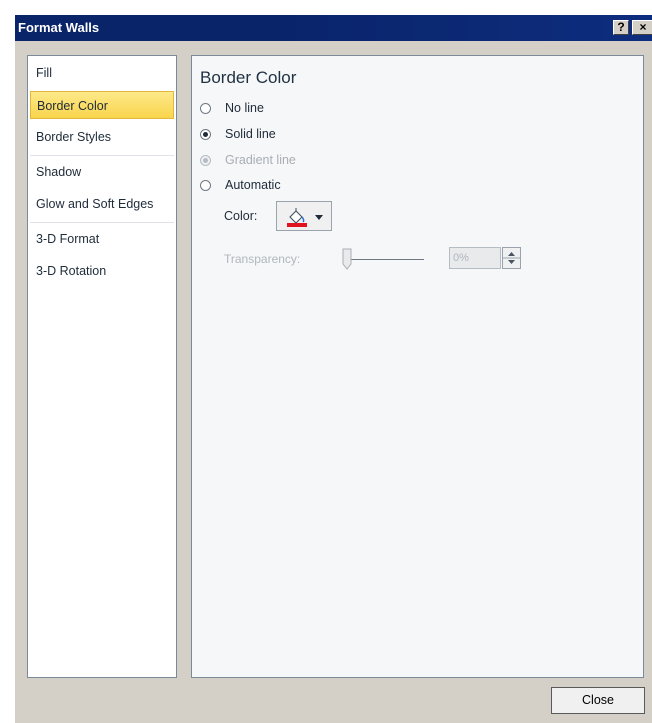 Image resolution: width=652 pixels, height=723 pixels. Describe the element at coordinates (71, 271) in the screenshot. I see `nav-item-label: 3-D Rotation` at that location.